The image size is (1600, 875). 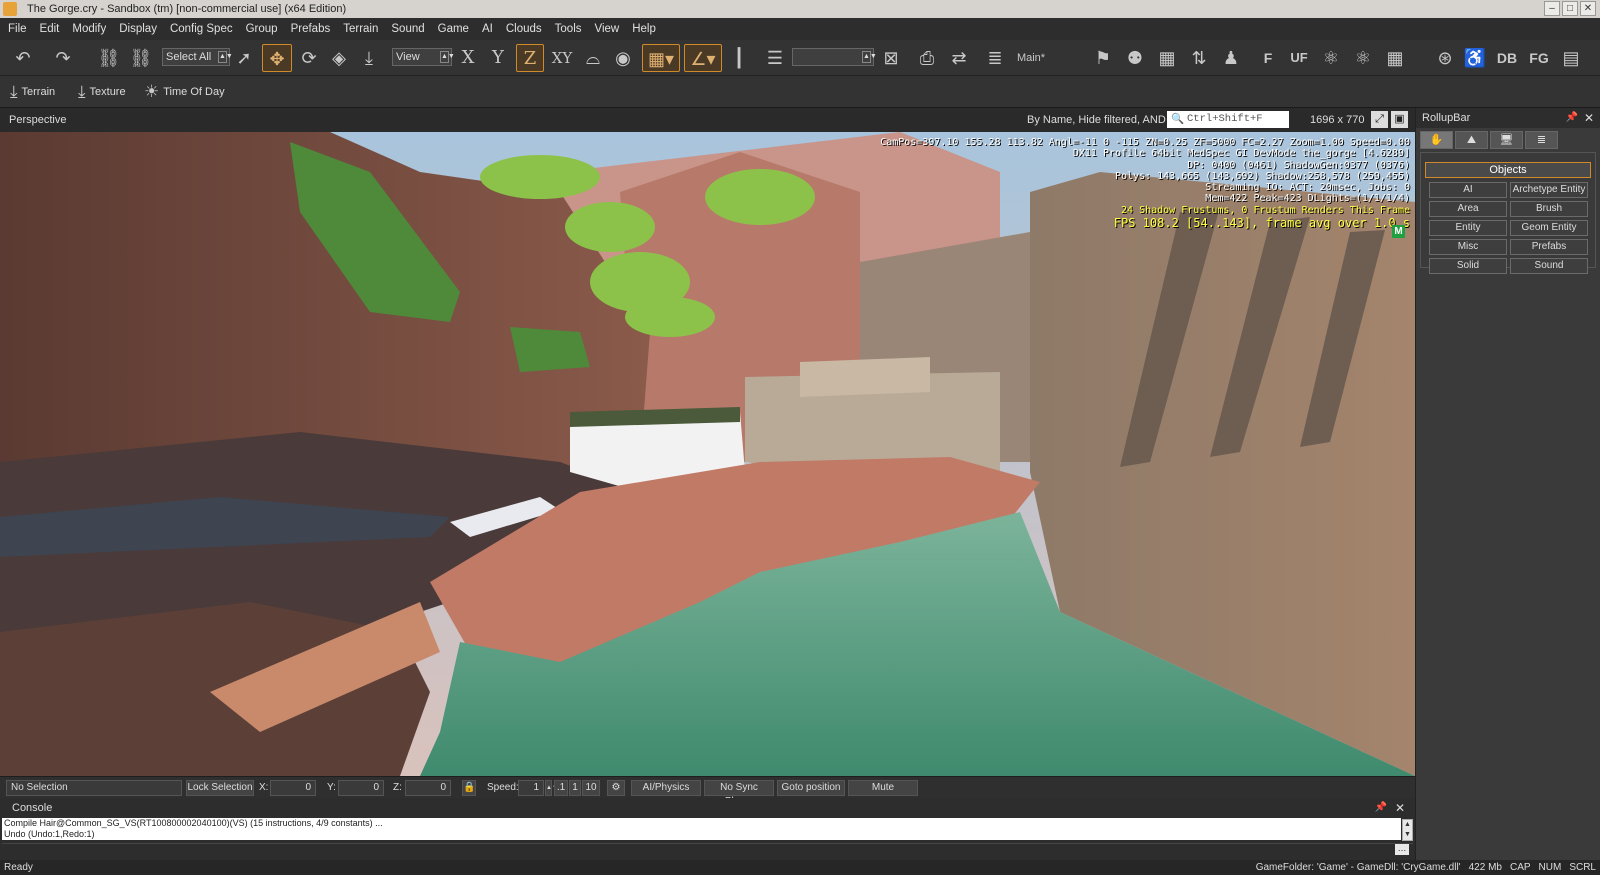 I want to click on select-arrow-icon: ➚, so click(x=244, y=58).